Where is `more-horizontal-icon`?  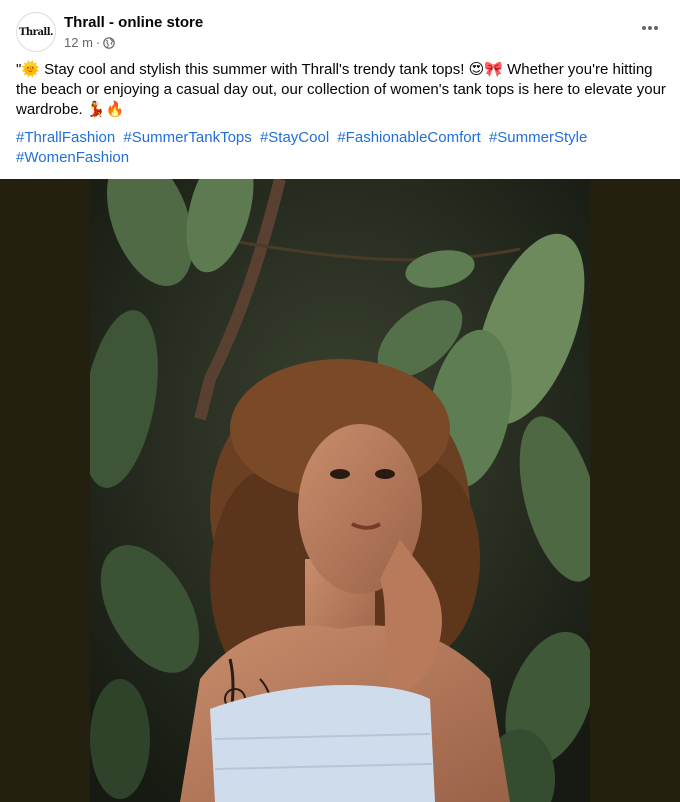 more-horizontal-icon is located at coordinates (650, 28).